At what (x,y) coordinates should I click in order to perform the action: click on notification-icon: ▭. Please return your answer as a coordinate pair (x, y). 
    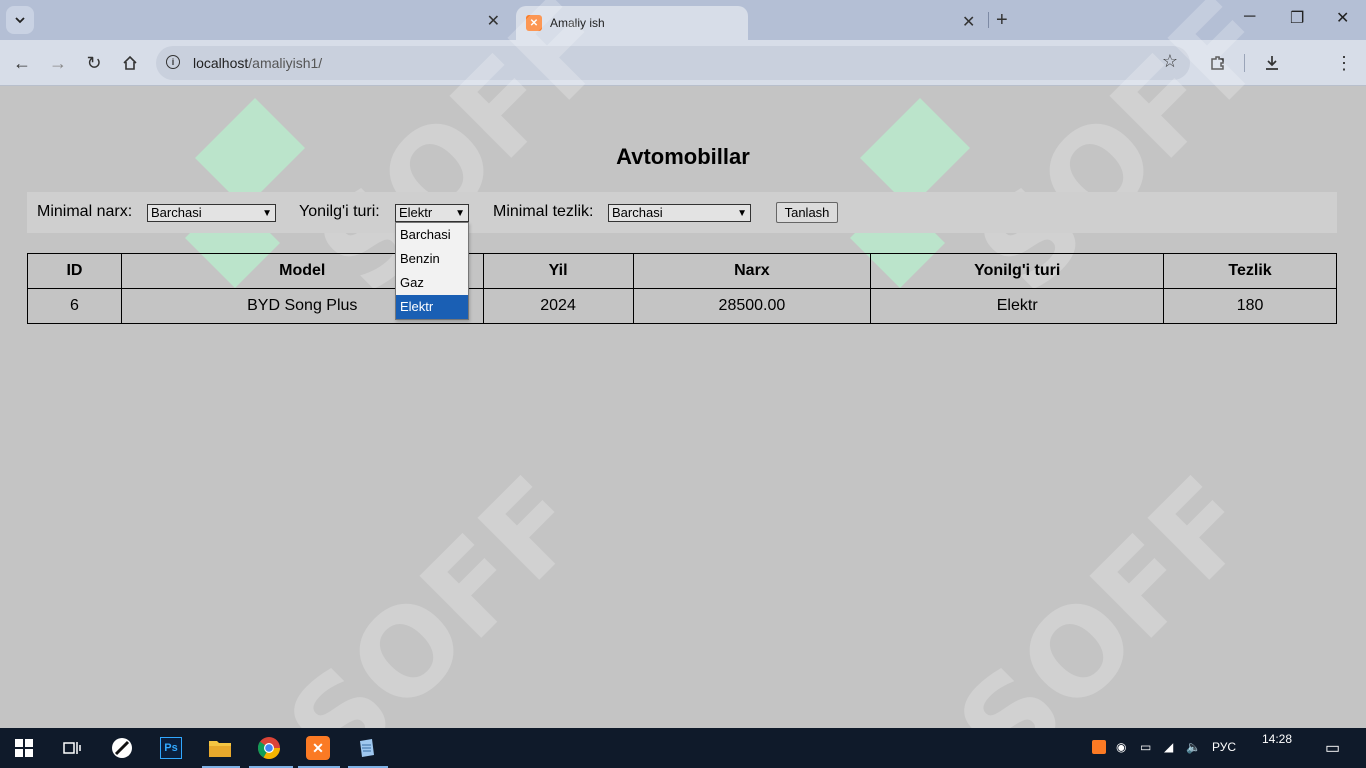
    Looking at the image, I should click on (1332, 748).